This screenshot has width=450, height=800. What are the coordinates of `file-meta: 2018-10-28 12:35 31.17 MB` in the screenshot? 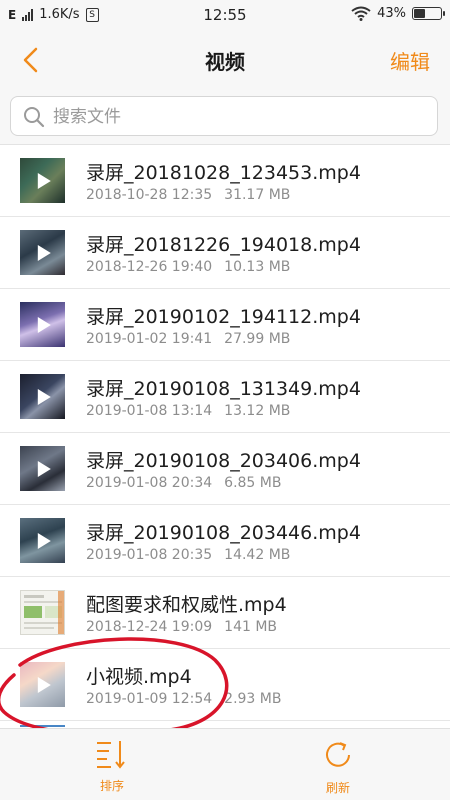 It's located at (188, 195).